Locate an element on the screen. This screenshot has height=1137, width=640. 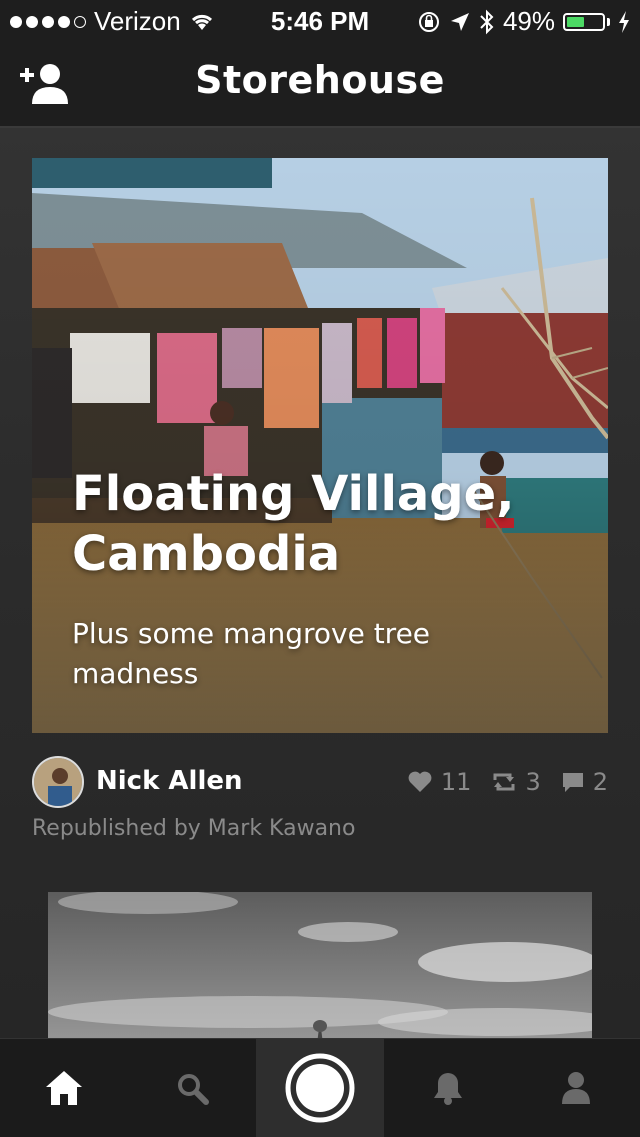
likes-count: 11 is located at coordinates (456, 782).